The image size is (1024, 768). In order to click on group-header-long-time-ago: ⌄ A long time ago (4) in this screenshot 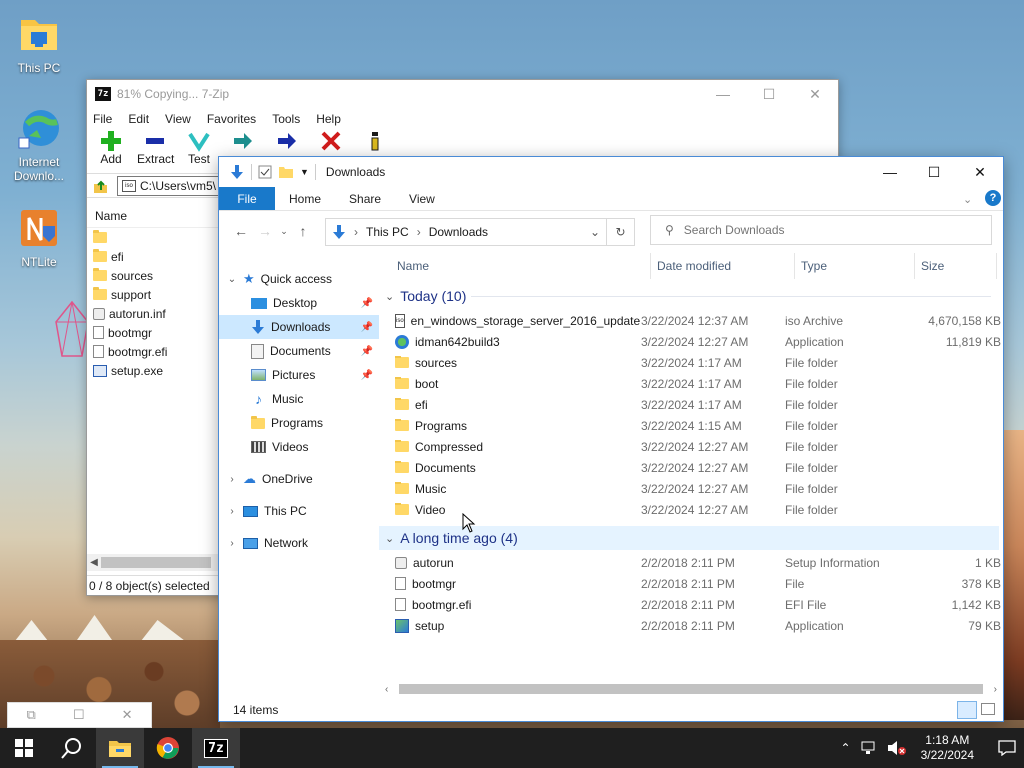, I will do `click(451, 538)`.